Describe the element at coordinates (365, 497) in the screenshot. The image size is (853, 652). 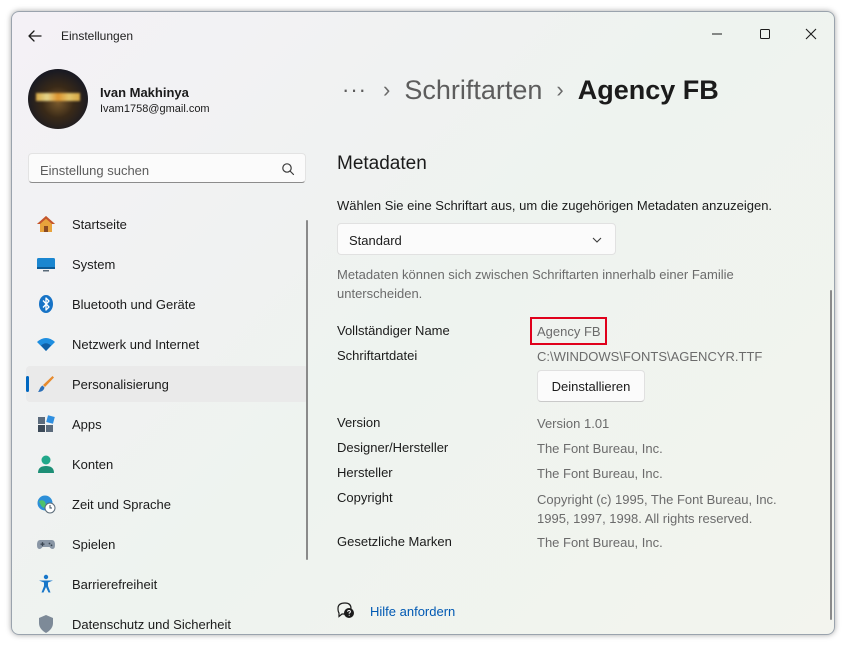
I see `copyright-label: Copyright` at that location.